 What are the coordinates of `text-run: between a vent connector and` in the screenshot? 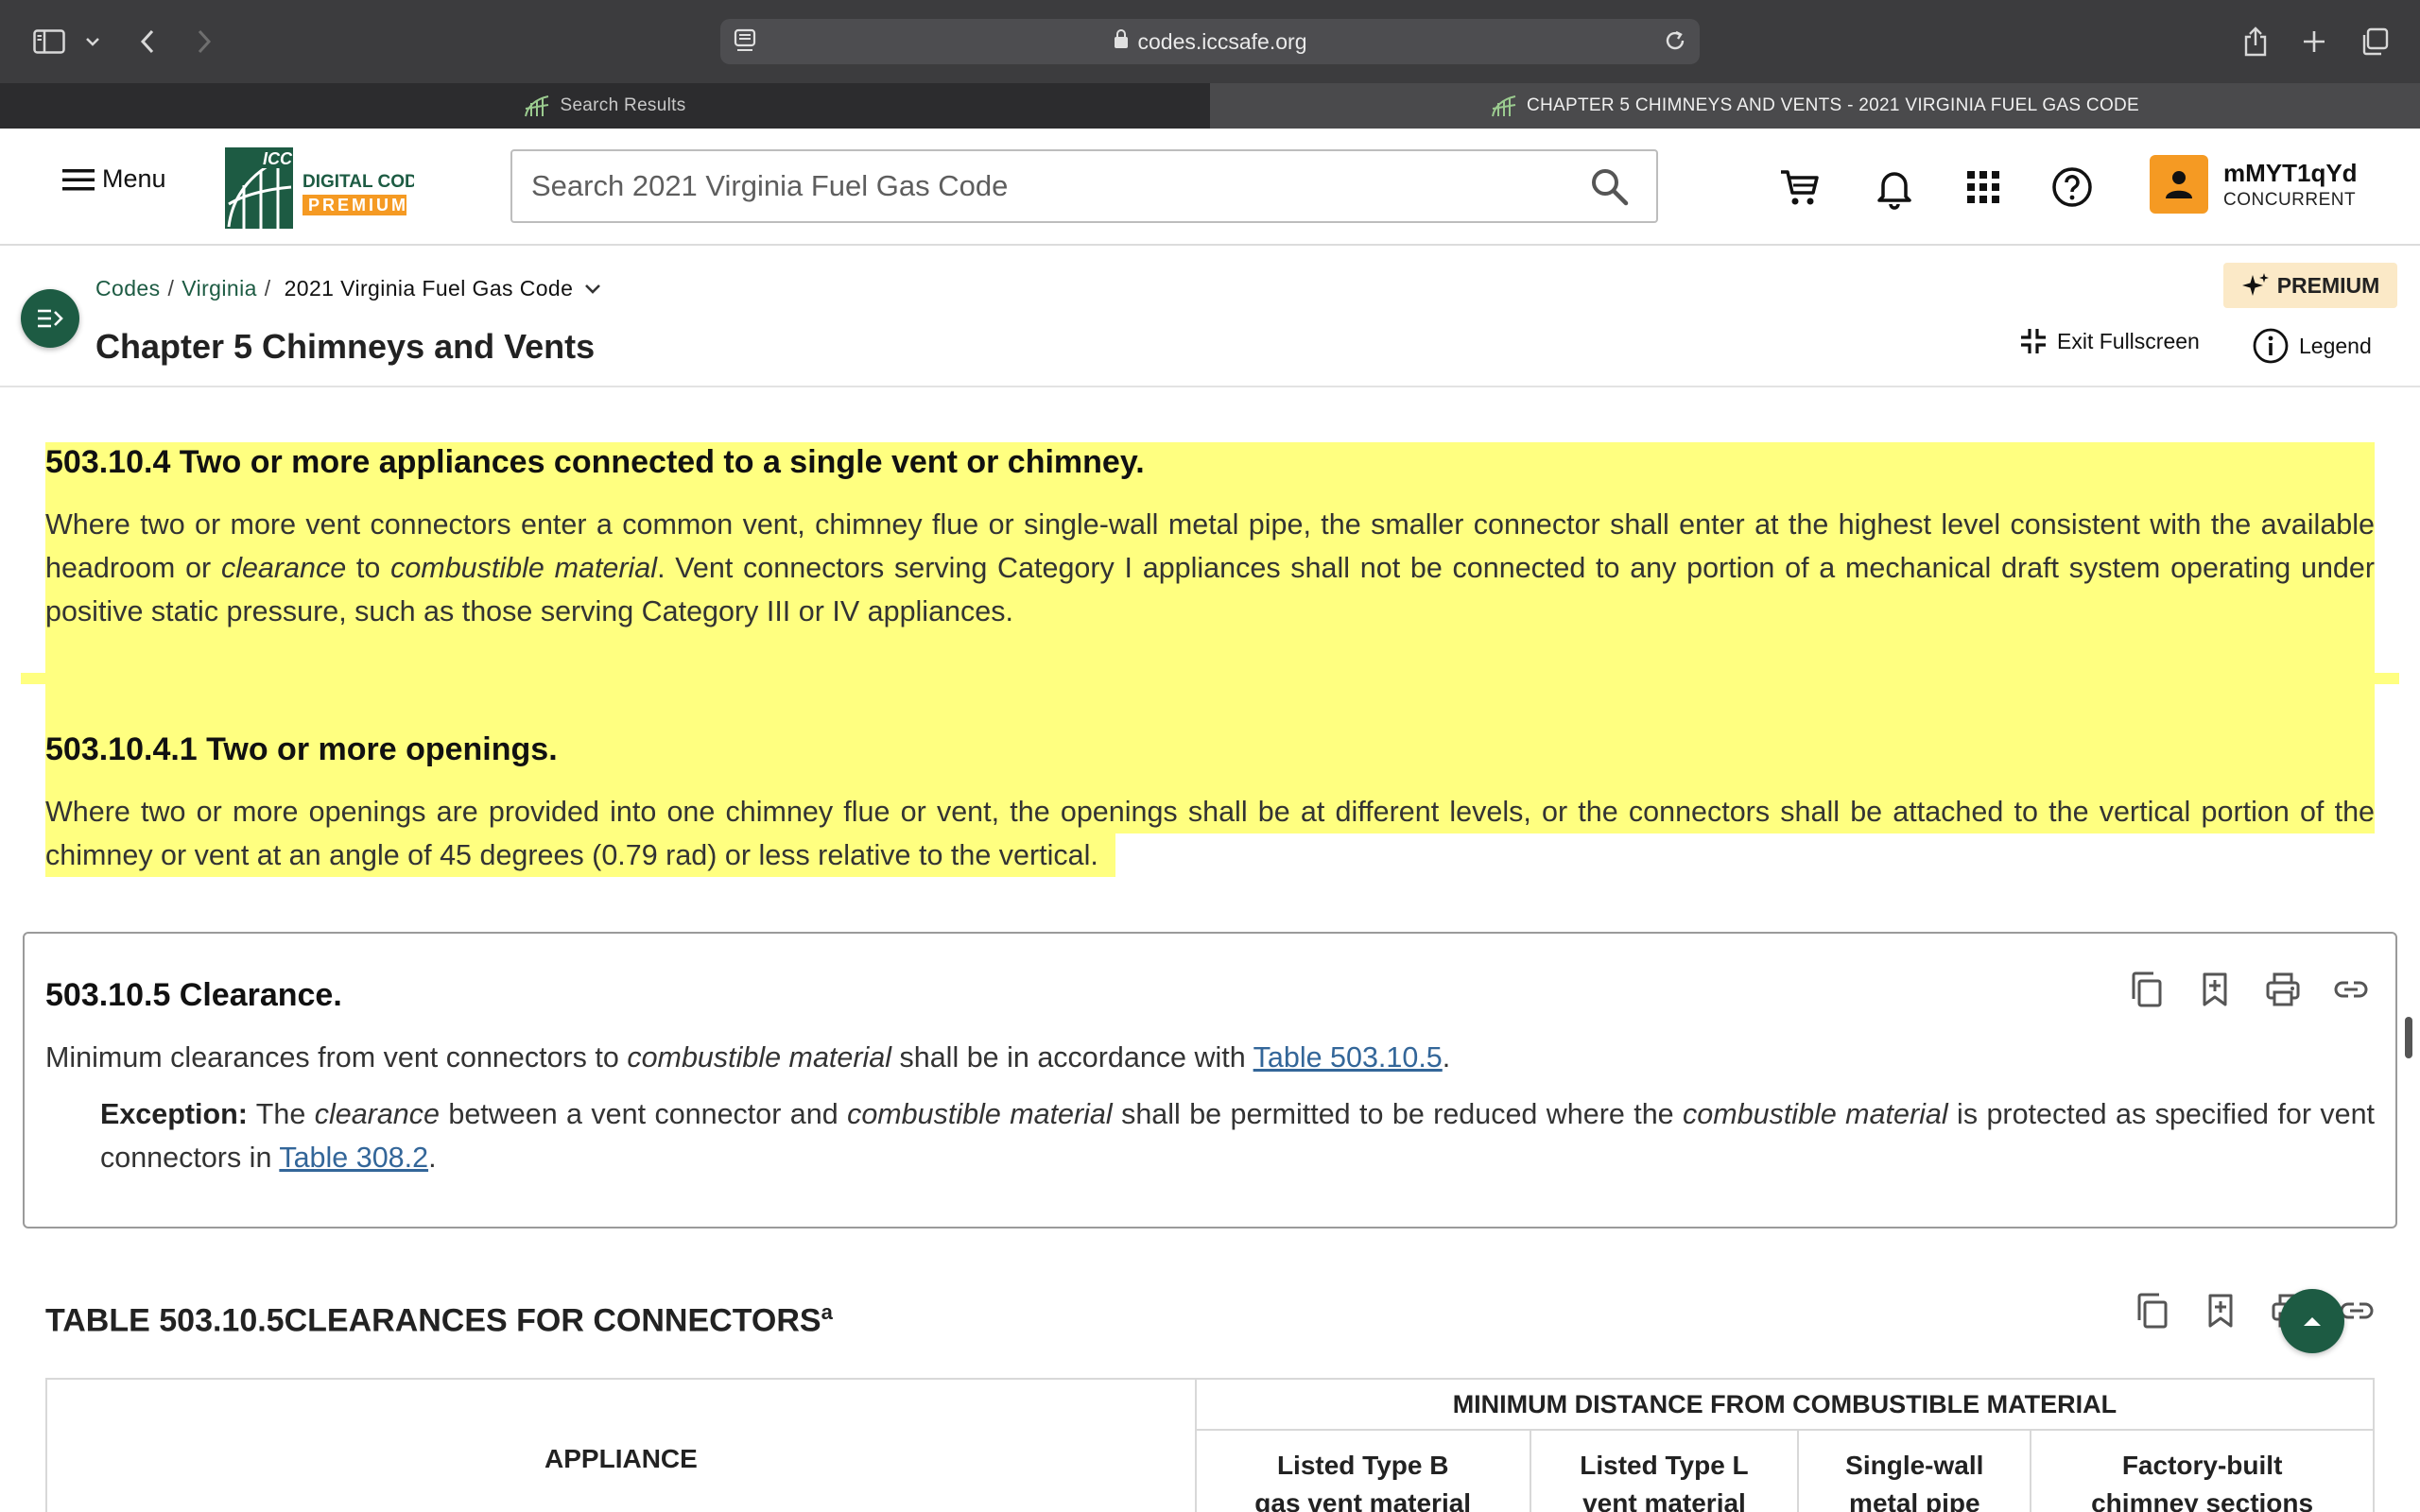 It's located at (643, 1114).